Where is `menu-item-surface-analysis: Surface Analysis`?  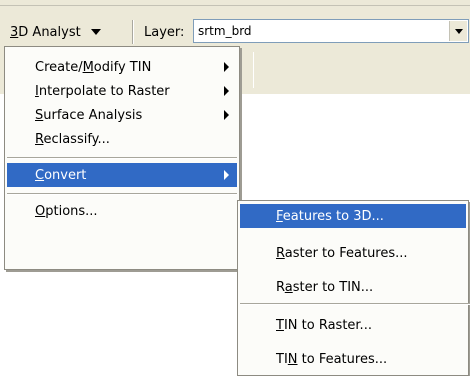 menu-item-surface-analysis: Surface Analysis is located at coordinates (122, 115).